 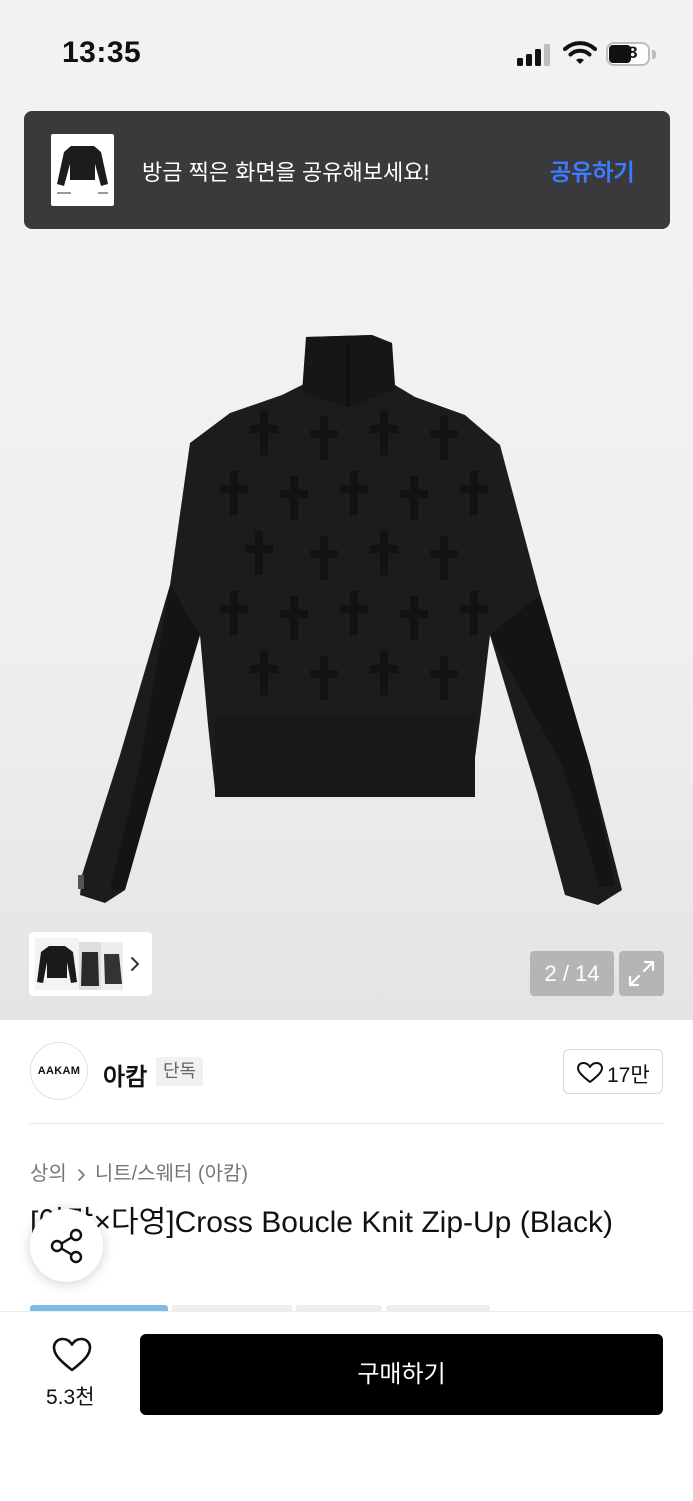 What do you see at coordinates (401, 1374) in the screenshot?
I see `buy-button: 구매하기` at bounding box center [401, 1374].